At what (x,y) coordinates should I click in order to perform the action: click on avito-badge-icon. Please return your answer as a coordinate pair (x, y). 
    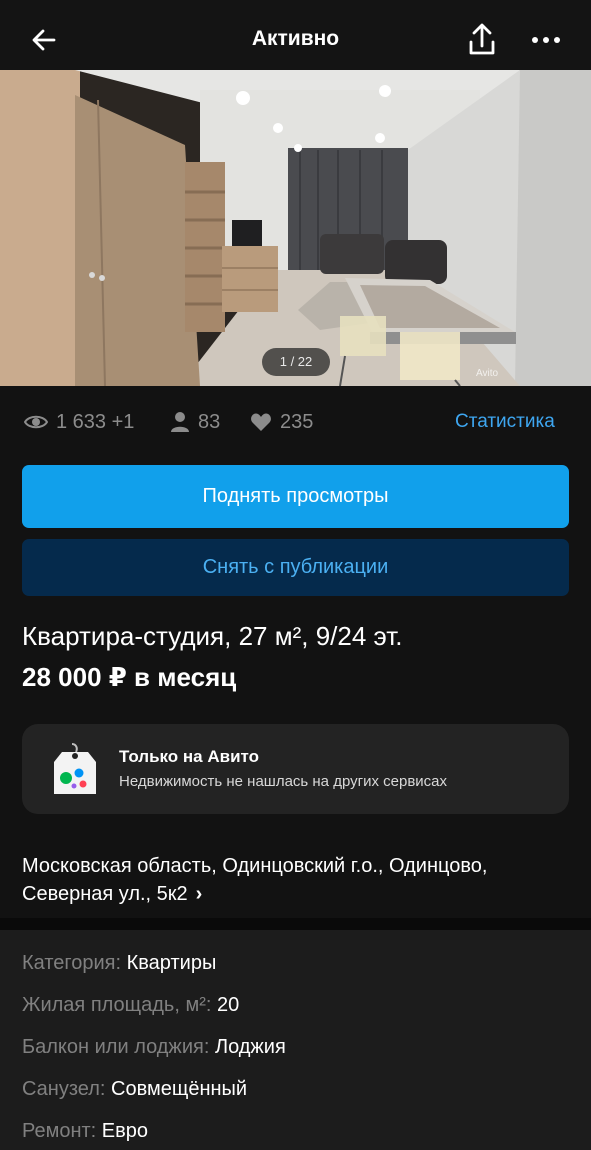
    Looking at the image, I should click on (75, 768).